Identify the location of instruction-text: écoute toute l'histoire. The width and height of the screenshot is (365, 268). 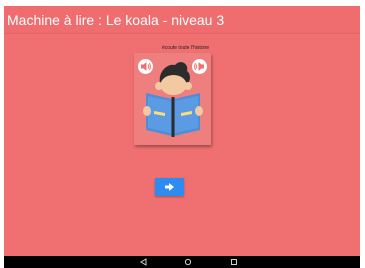
(186, 48).